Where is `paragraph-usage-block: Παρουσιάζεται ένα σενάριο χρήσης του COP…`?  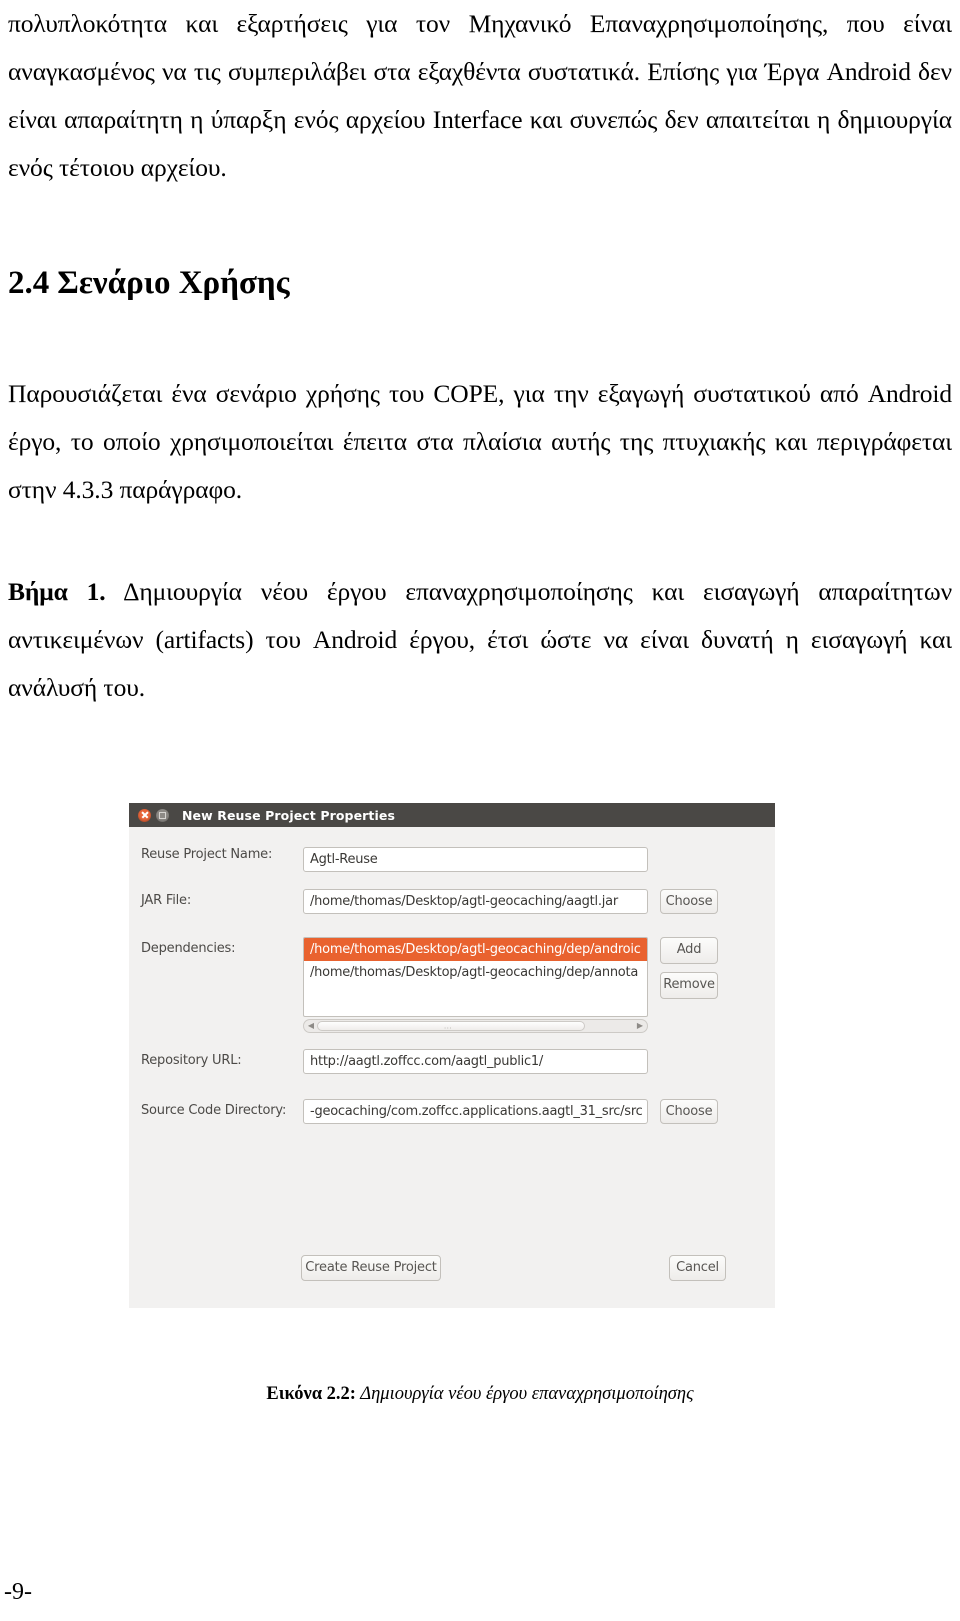 paragraph-usage-block: Παρουσιάζεται ένα σενάριο χρήσης του COP… is located at coordinates (480, 442).